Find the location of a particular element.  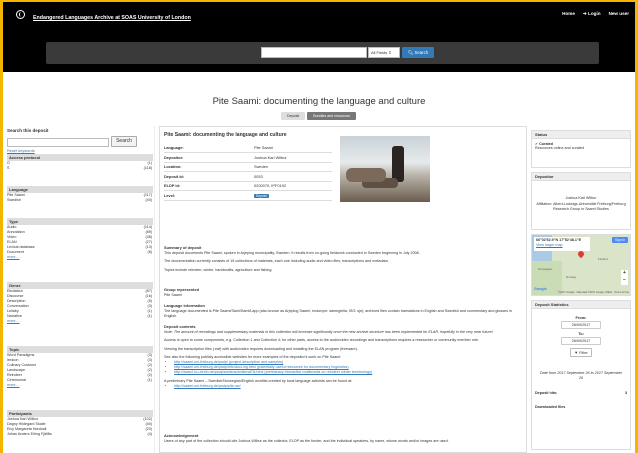

facet-title: Participants is located at coordinates (80, 413).